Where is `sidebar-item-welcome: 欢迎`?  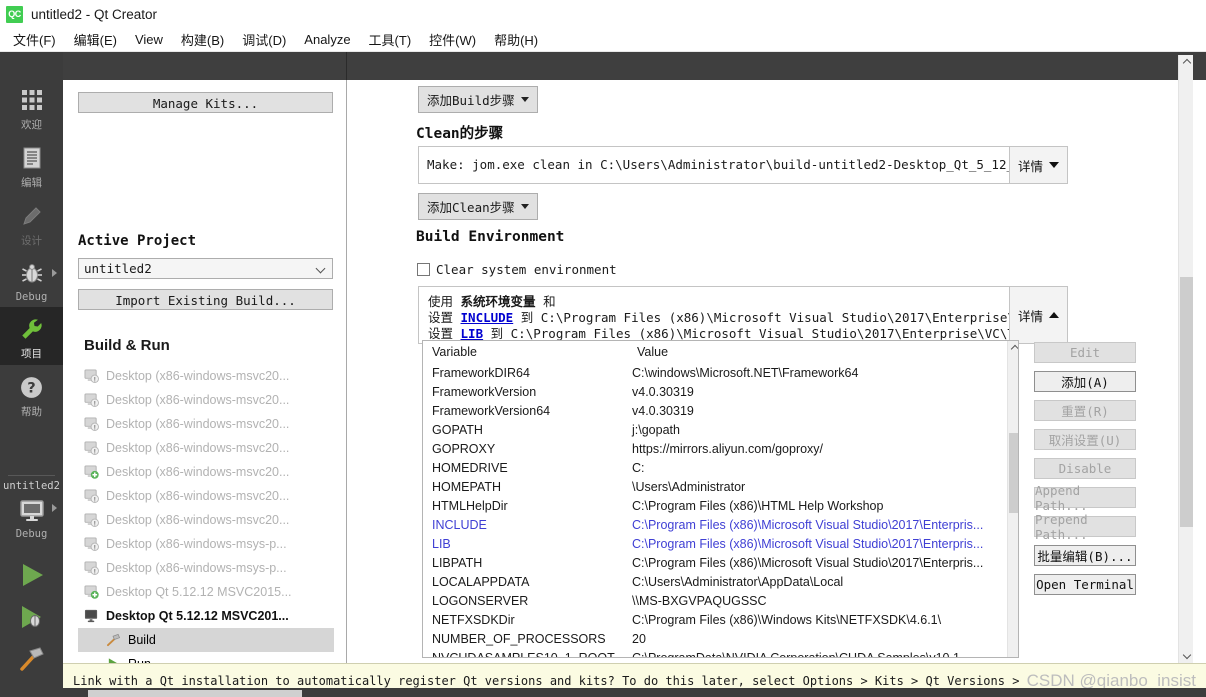
sidebar-item-welcome: 欢迎 is located at coordinates (31, 107).